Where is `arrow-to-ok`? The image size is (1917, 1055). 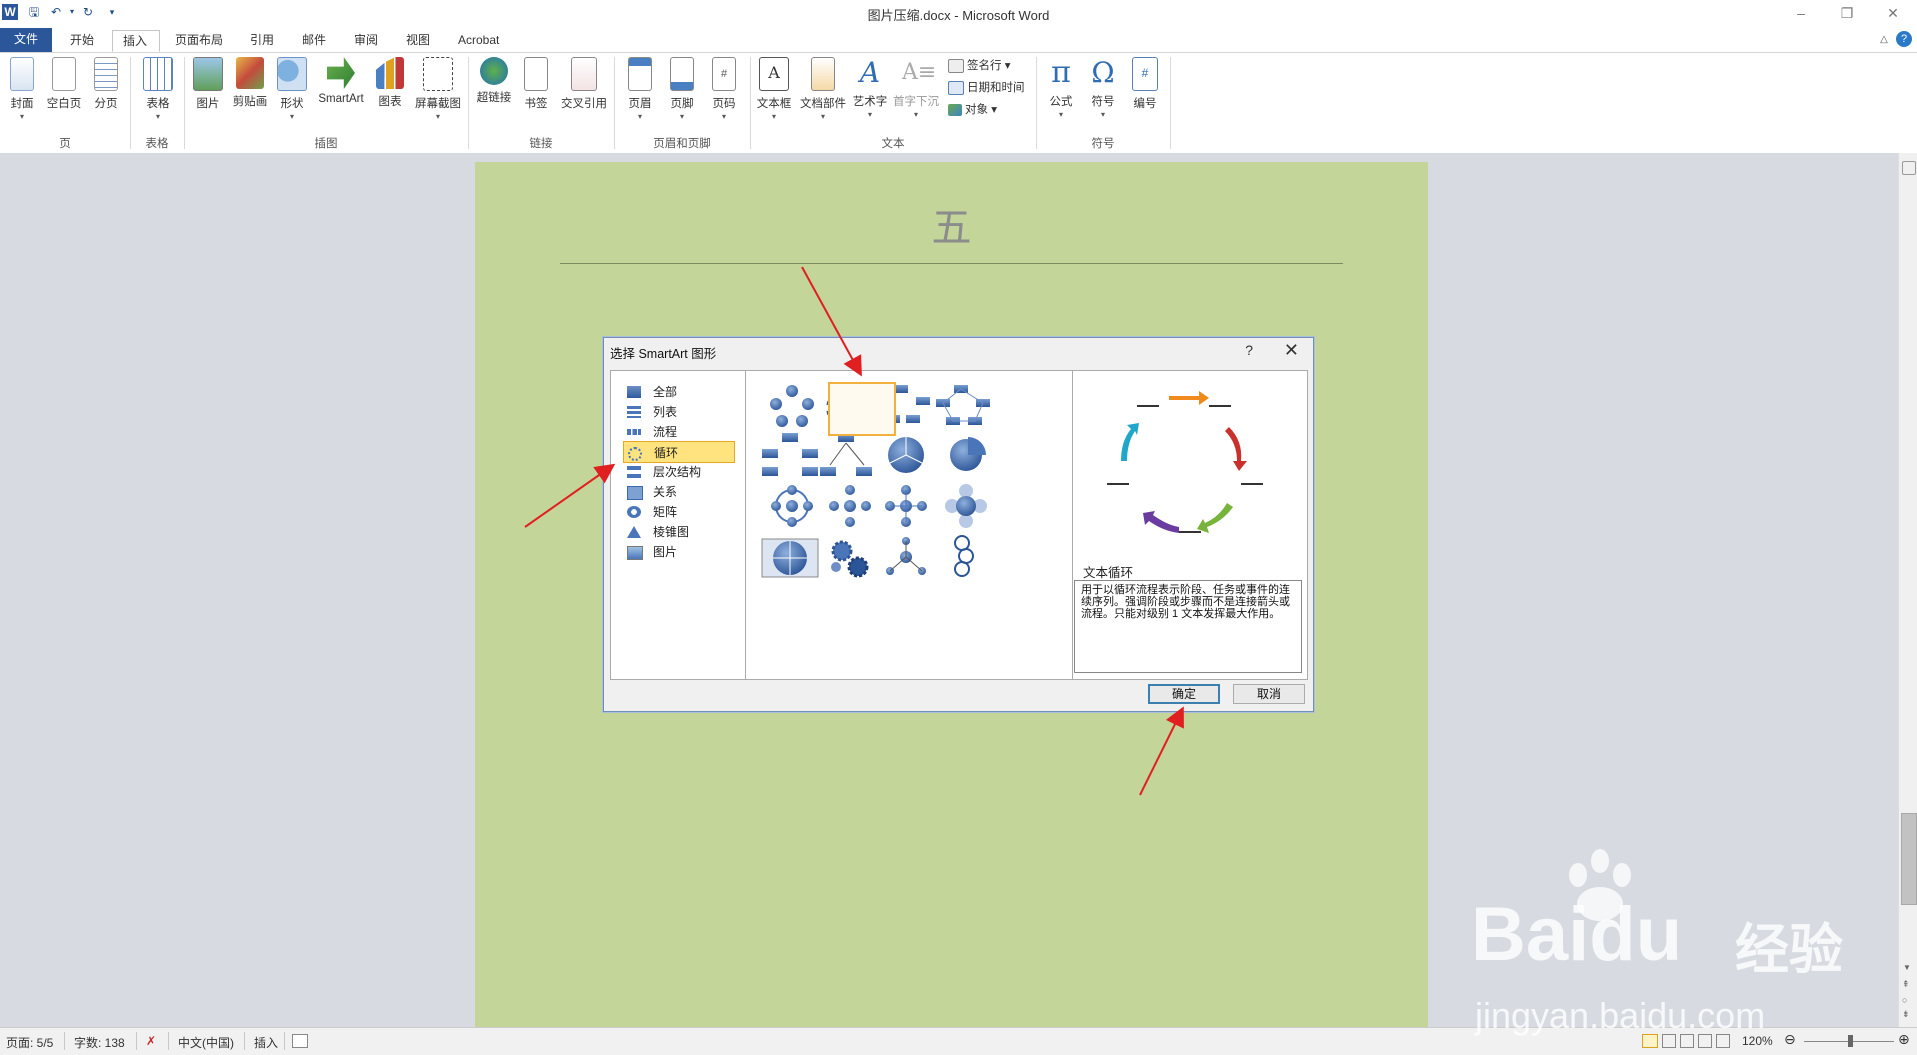
arrow-to-ok is located at coordinates (1161, 751).